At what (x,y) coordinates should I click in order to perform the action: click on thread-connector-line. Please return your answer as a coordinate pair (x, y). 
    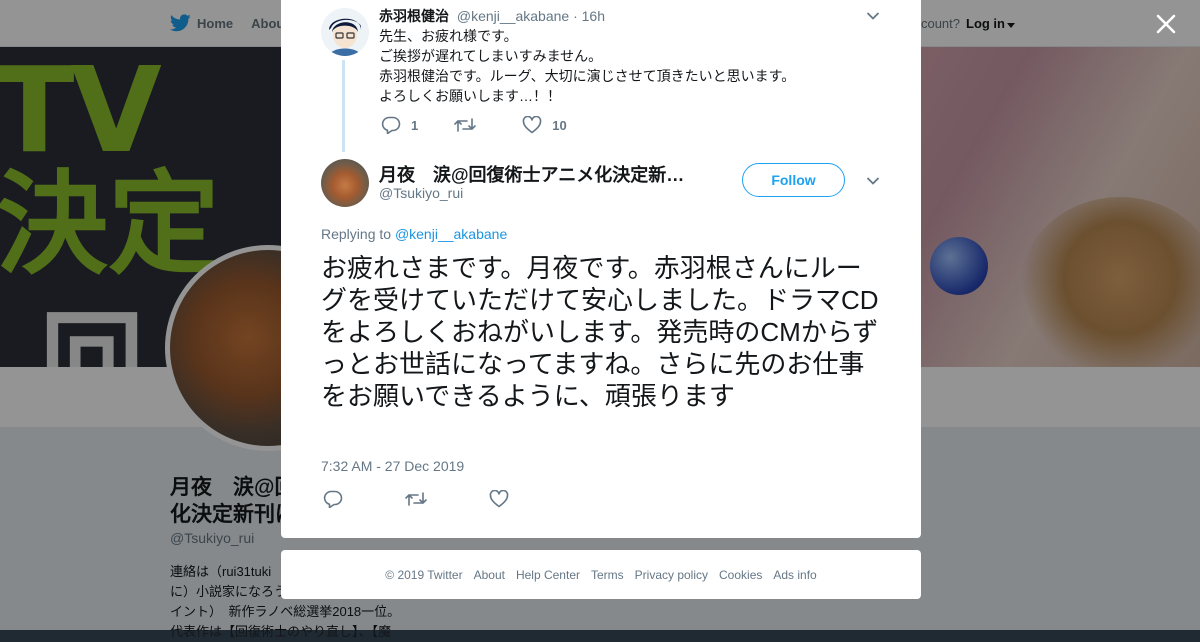
    Looking at the image, I should click on (343, 106).